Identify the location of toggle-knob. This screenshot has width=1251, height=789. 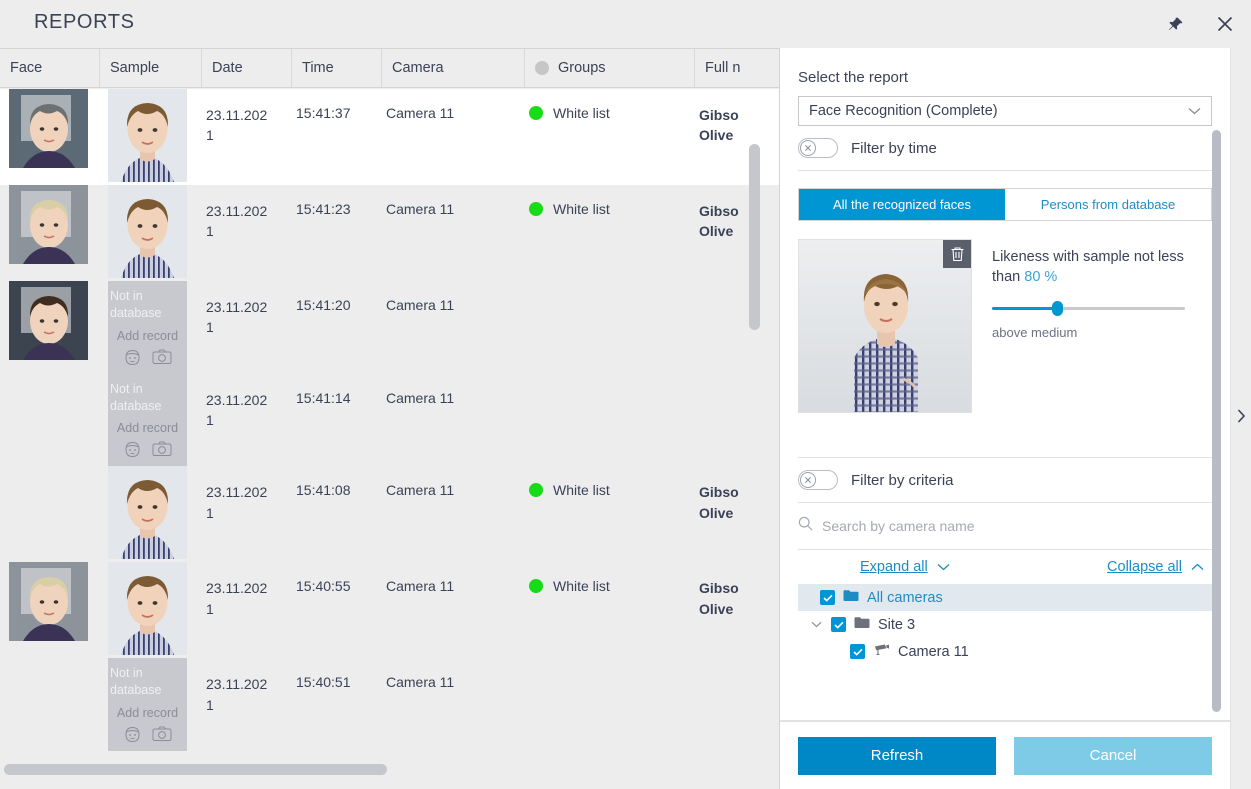
(808, 480).